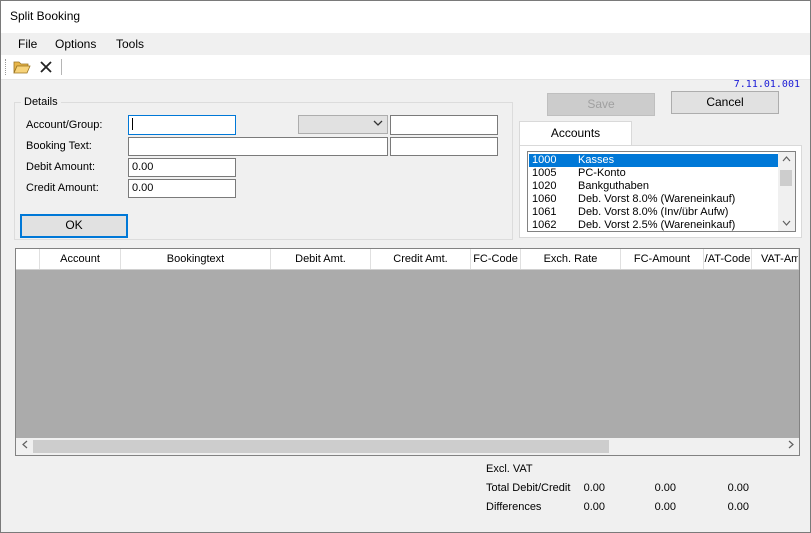 This screenshot has height=533, width=811. What do you see at coordinates (28, 259) in the screenshot?
I see `col-header-selector` at bounding box center [28, 259].